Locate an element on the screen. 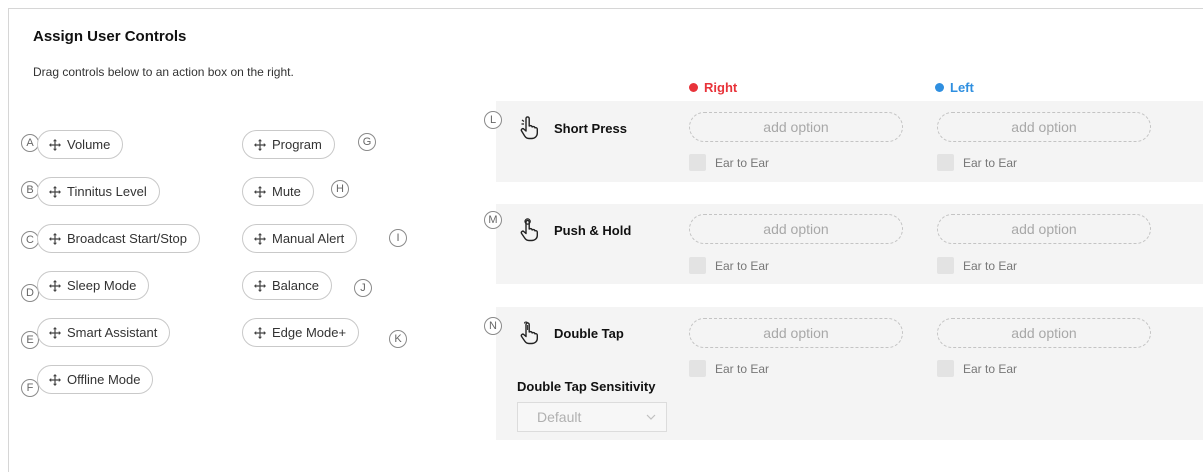 The width and height of the screenshot is (1203, 472). control-label: Smart Assistant is located at coordinates (112, 332).